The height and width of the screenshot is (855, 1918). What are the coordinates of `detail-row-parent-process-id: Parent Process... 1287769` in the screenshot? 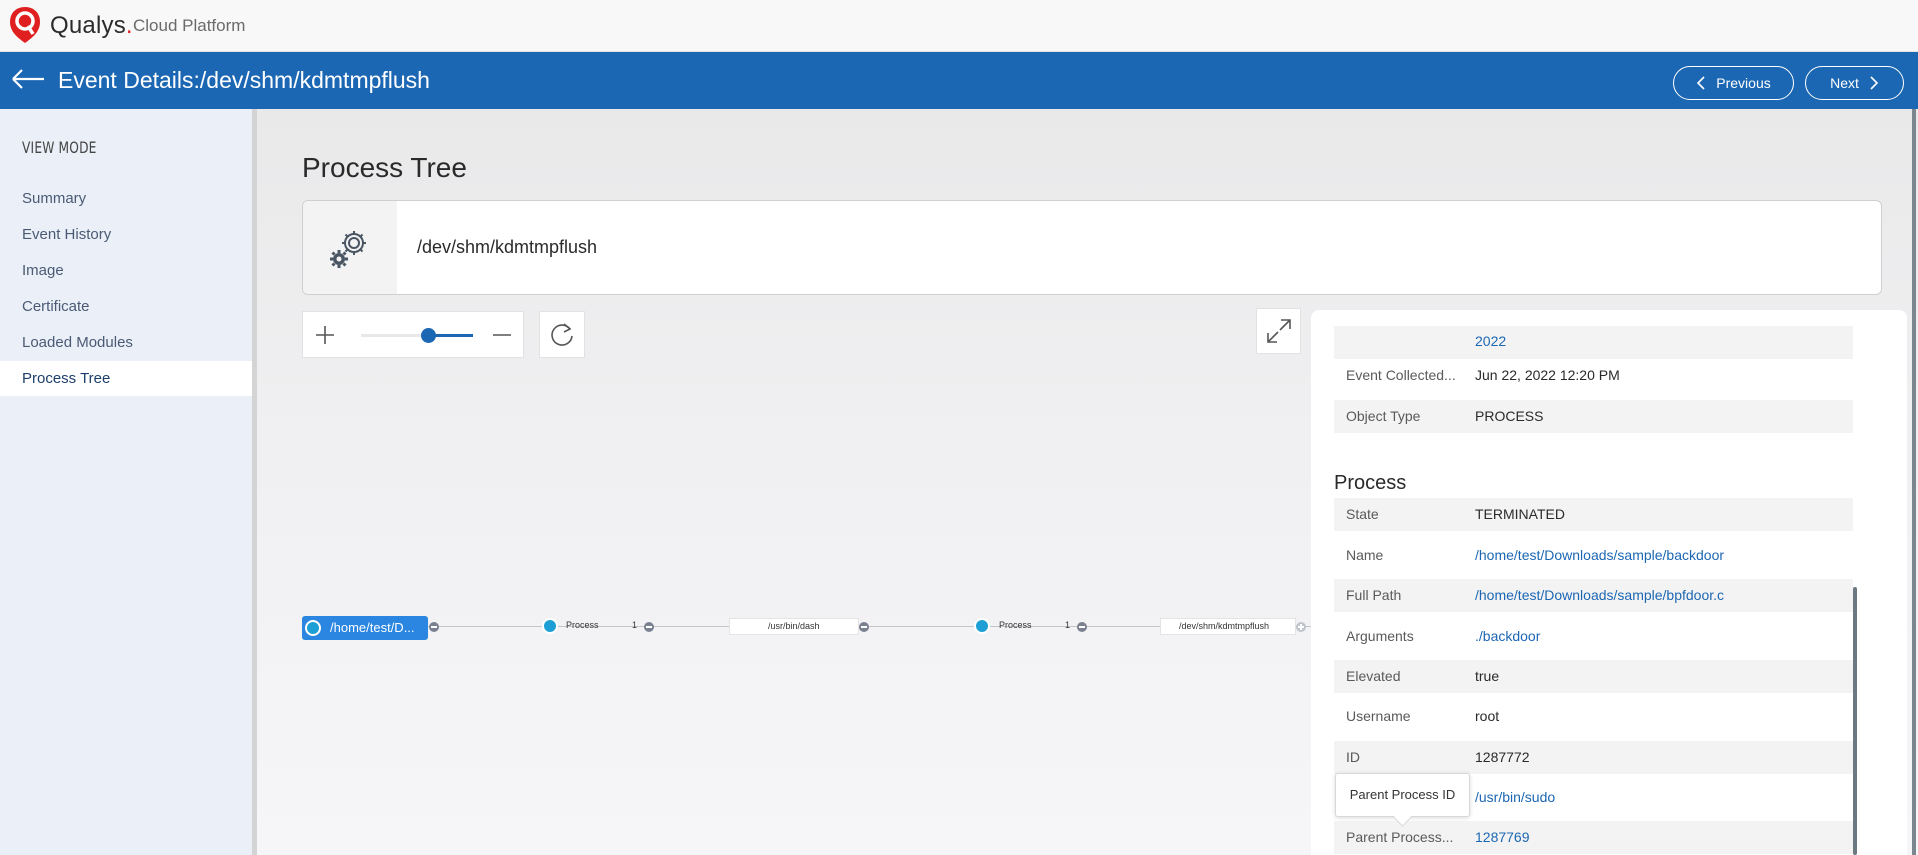 It's located at (1593, 837).